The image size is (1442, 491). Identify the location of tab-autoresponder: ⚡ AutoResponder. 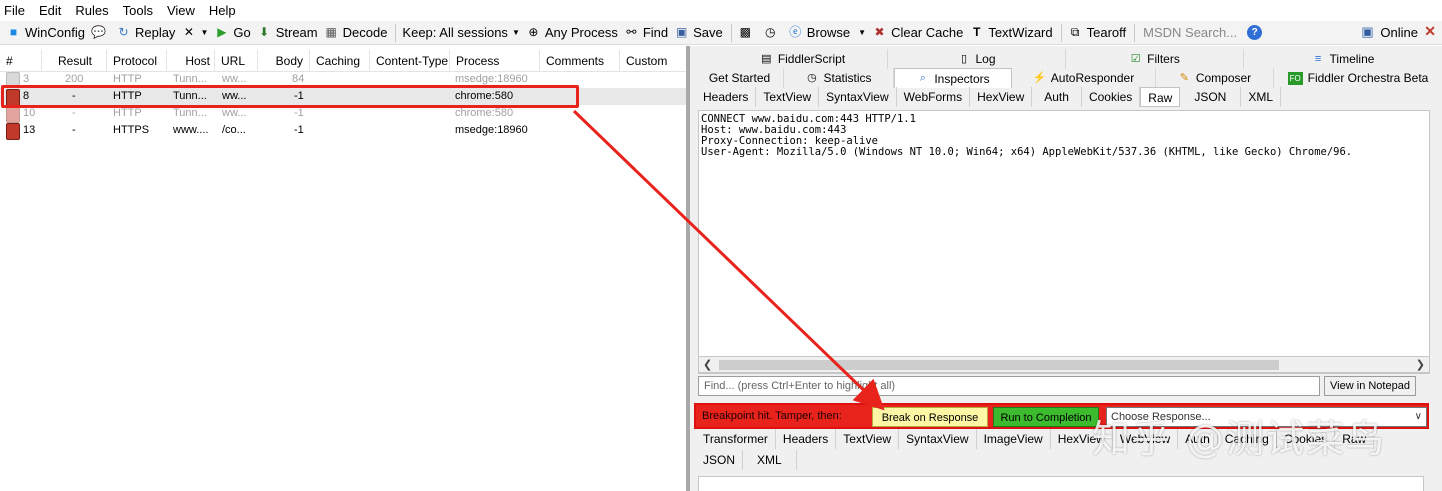
(1084, 78).